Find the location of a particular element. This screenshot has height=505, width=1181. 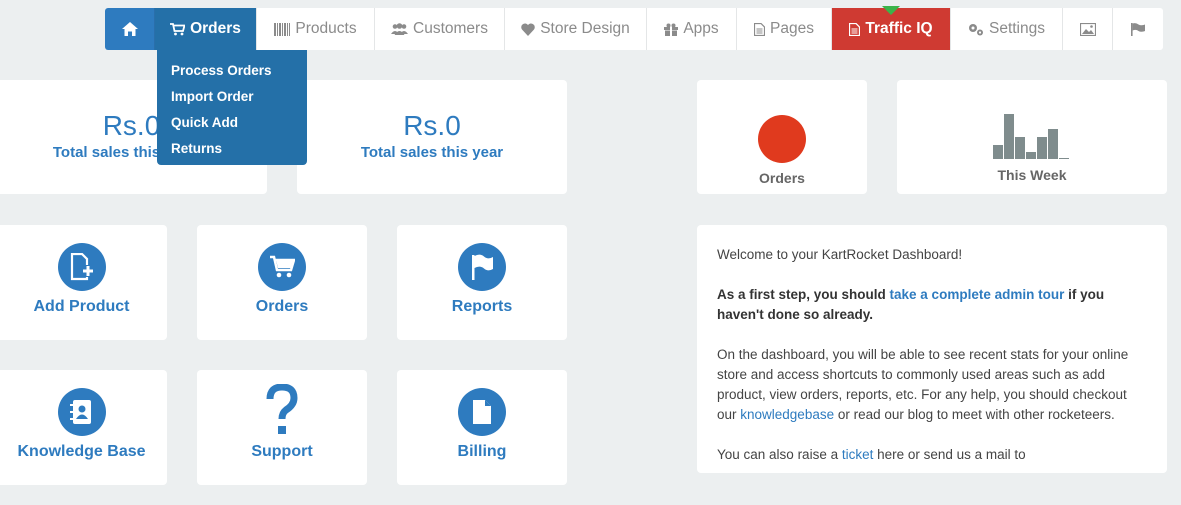

nav-apps: Apps is located at coordinates (692, 29).